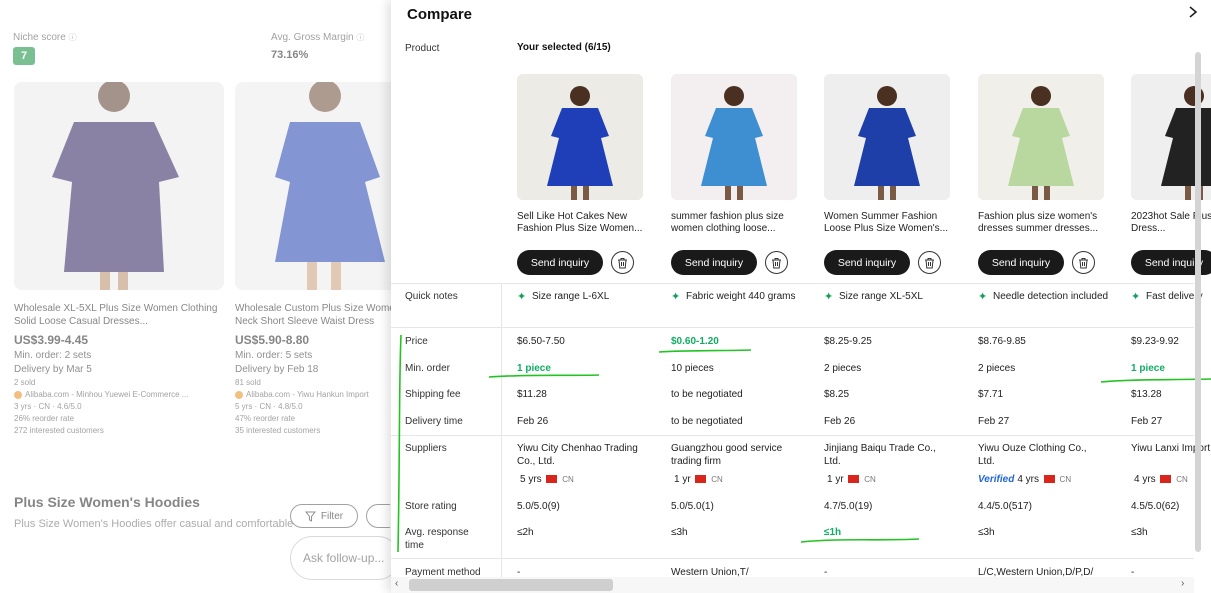 The height and width of the screenshot is (593, 1211). I want to click on highlight-left-bracket, so click(399, 443).